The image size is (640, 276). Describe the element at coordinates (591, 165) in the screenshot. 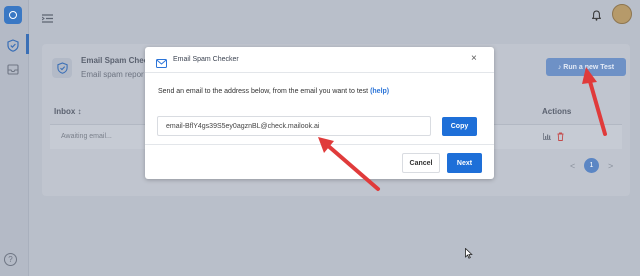

I see `pagination-current: 1` at that location.